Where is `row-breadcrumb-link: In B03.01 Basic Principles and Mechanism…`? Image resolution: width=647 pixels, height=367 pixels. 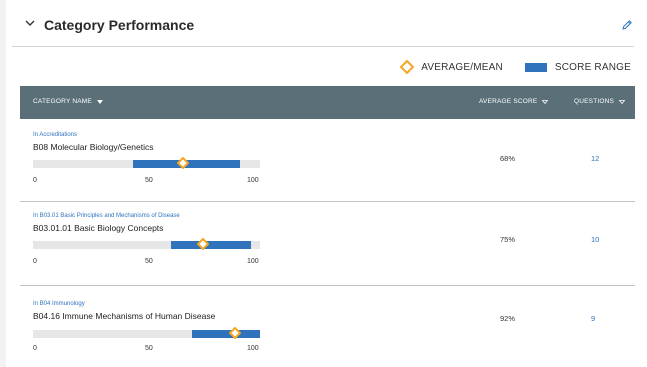 row-breadcrumb-link: In B03.01 Basic Principles and Mechanism… is located at coordinates (106, 216).